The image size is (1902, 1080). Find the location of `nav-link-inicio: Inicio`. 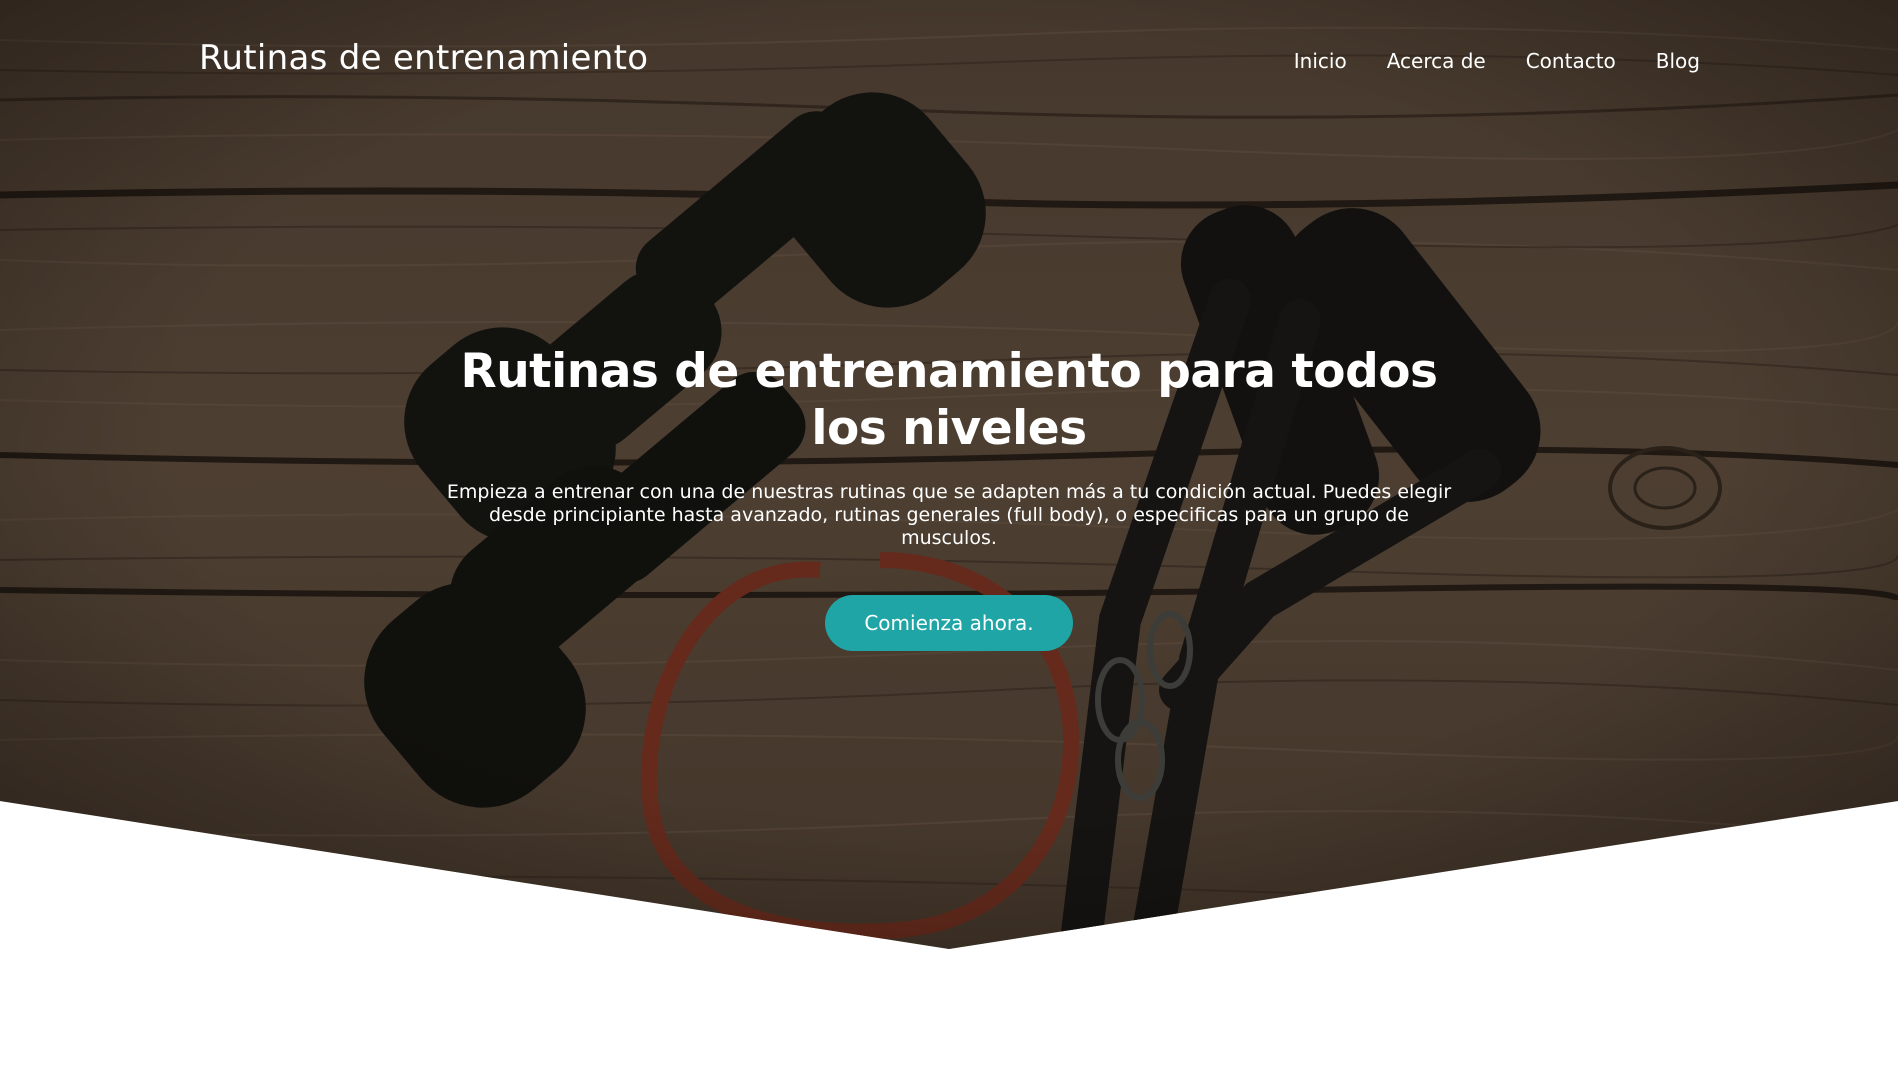

nav-link-inicio: Inicio is located at coordinates (1320, 61).